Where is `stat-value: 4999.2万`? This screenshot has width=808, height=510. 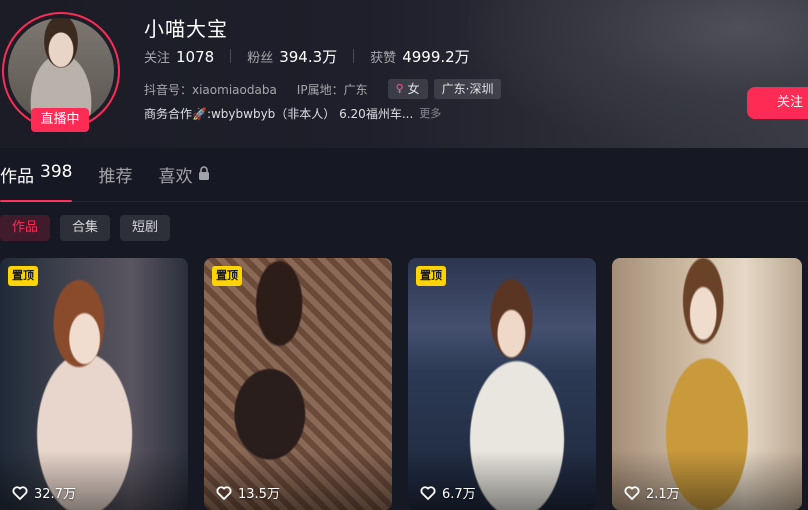
stat-value: 4999.2万 is located at coordinates (436, 56).